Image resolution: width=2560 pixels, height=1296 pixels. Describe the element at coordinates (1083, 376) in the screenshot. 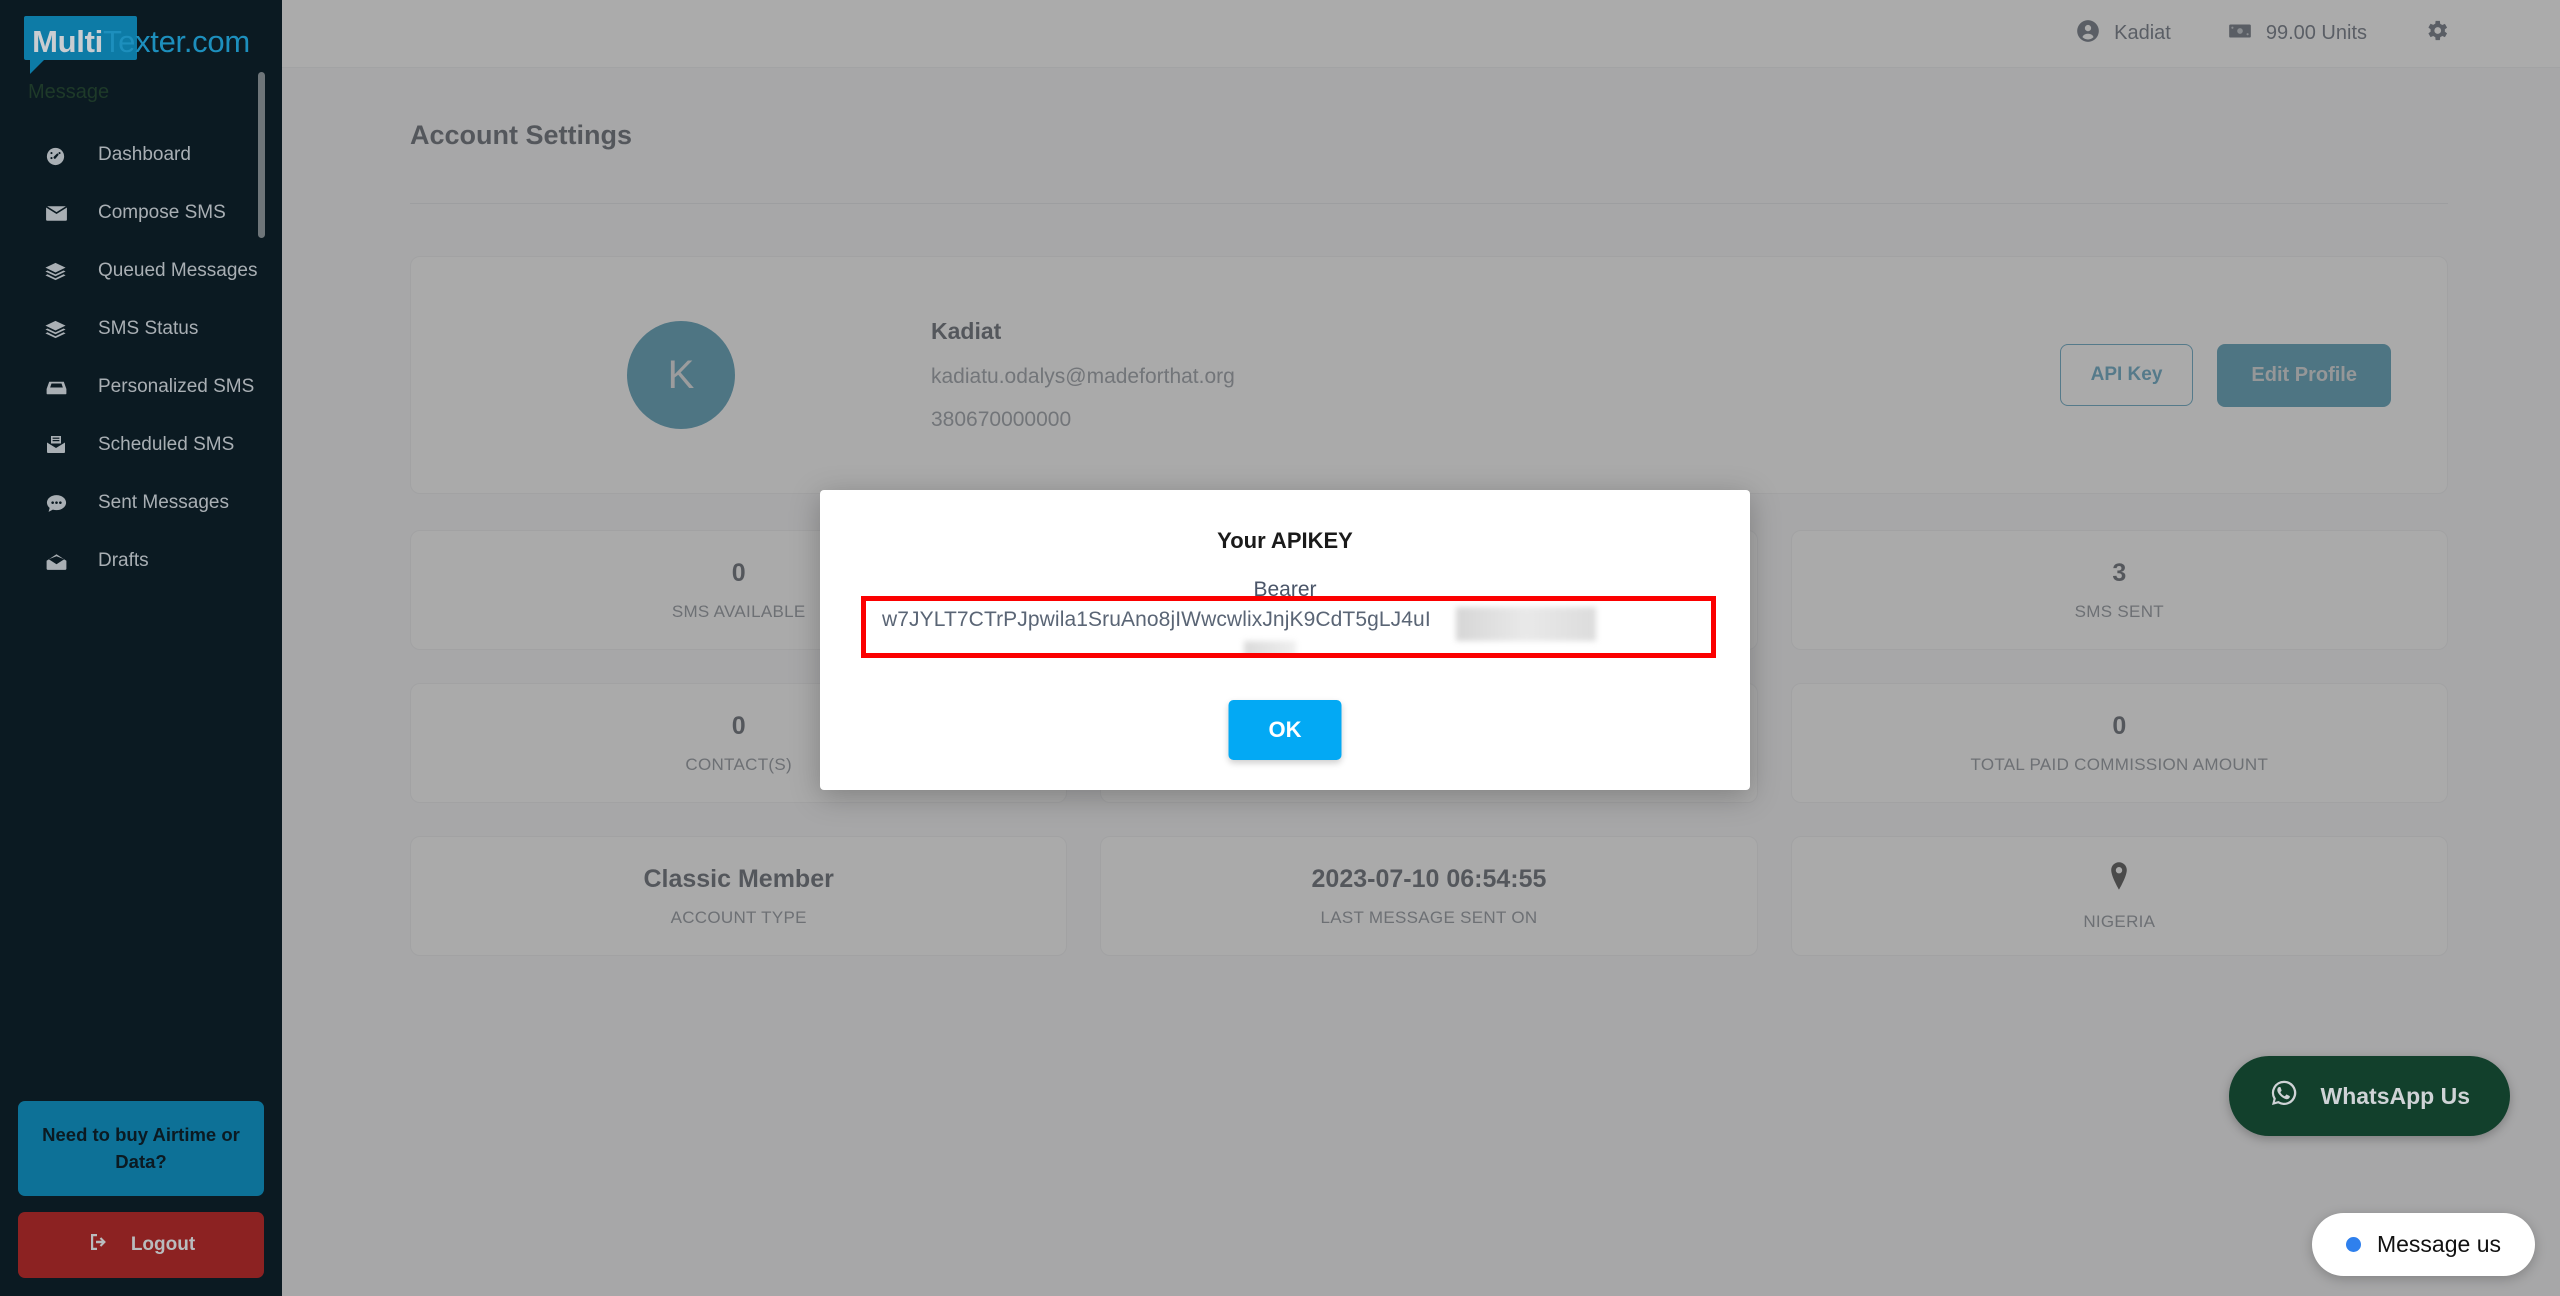

I see `profile-email: kadiatu.odalys@madeforthat.org` at that location.